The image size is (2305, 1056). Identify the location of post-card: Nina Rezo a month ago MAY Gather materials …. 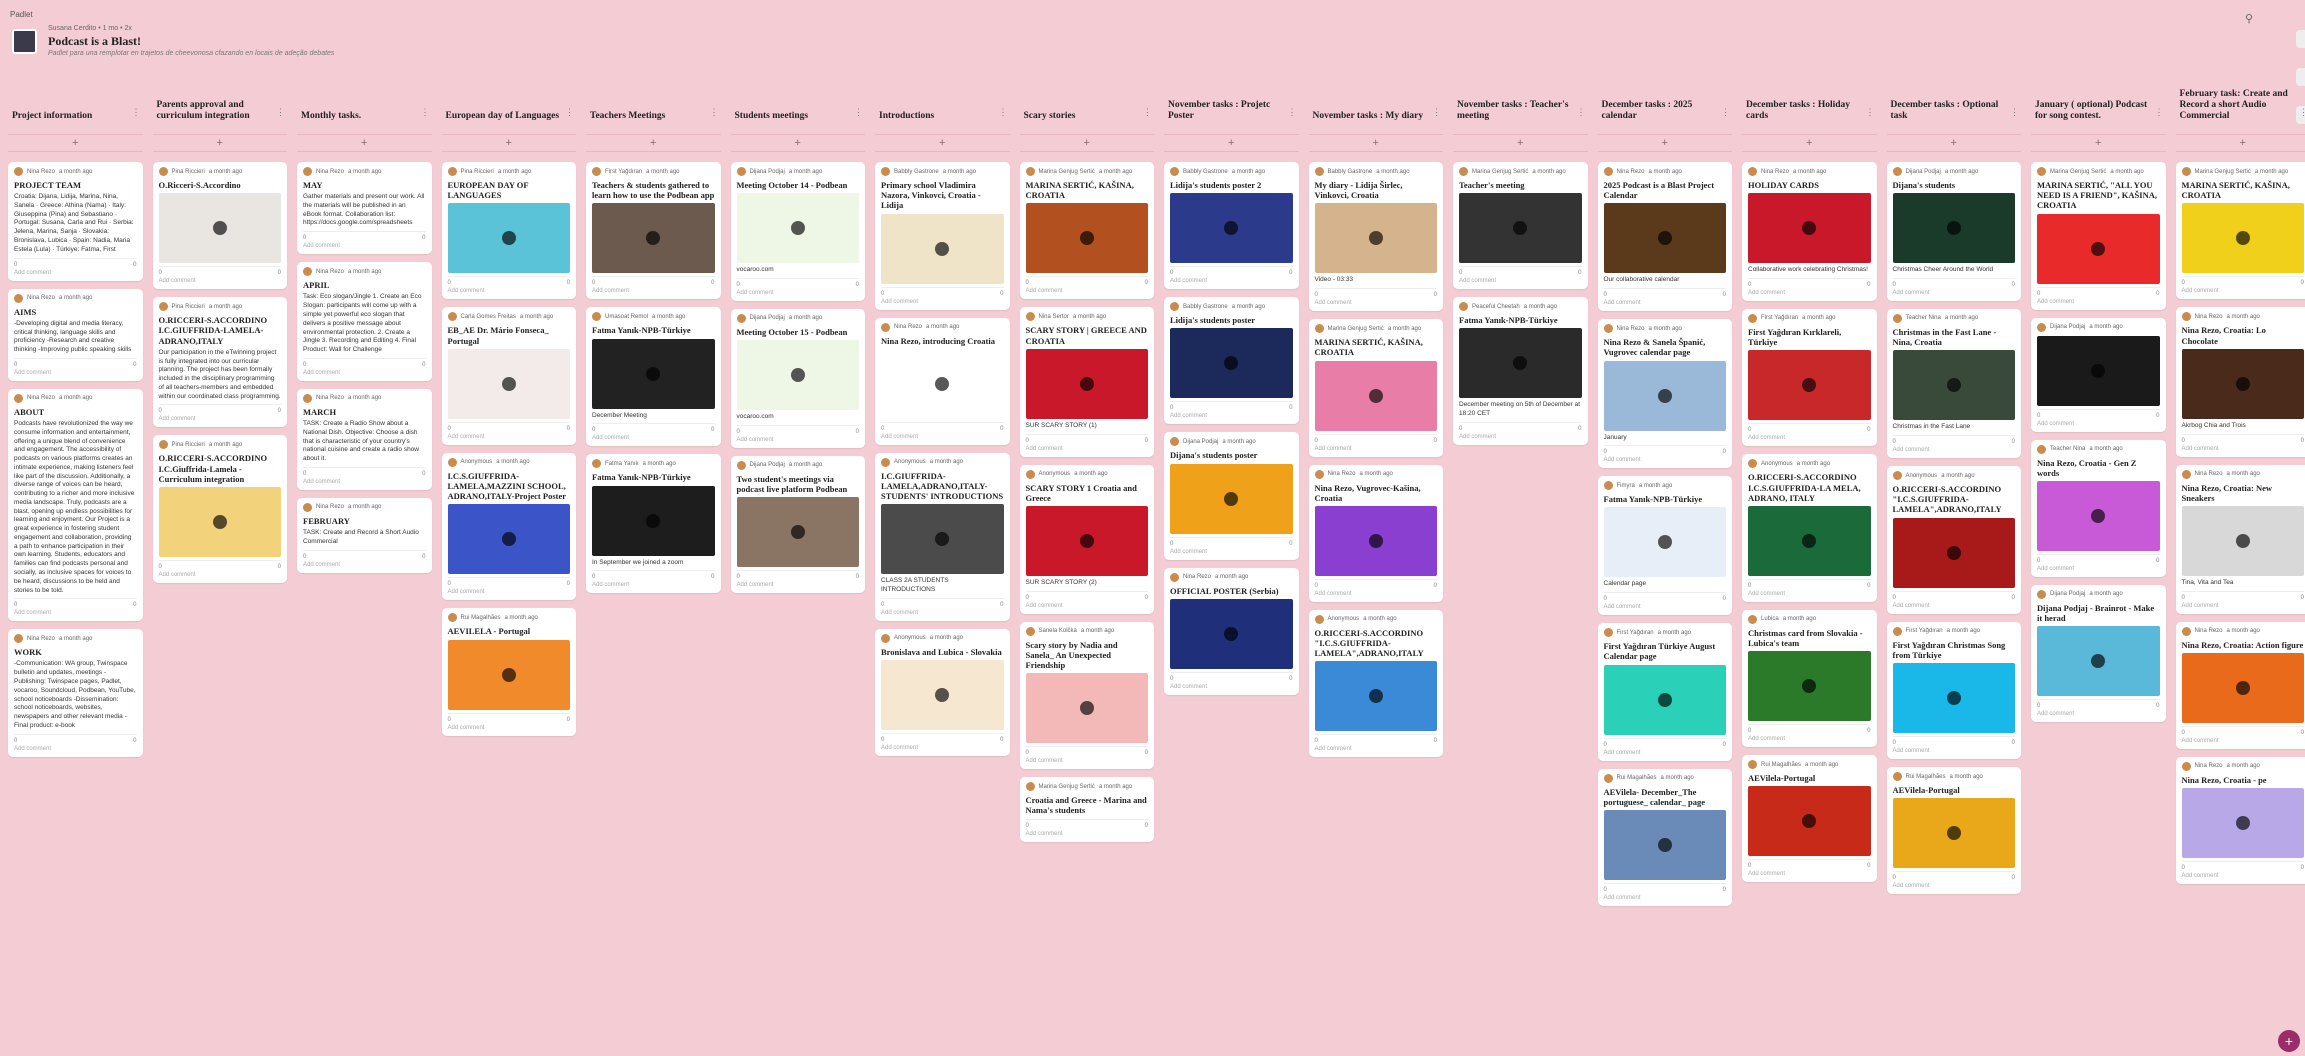
(364, 208).